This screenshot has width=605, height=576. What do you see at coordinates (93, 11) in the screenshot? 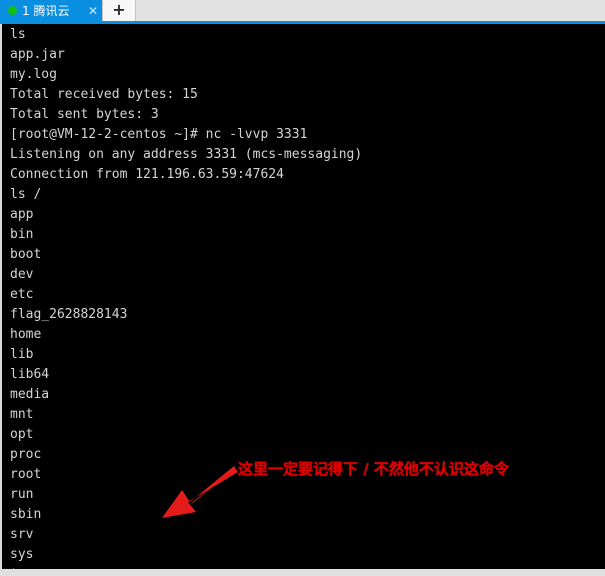
I see `close-icon: ✕` at bounding box center [93, 11].